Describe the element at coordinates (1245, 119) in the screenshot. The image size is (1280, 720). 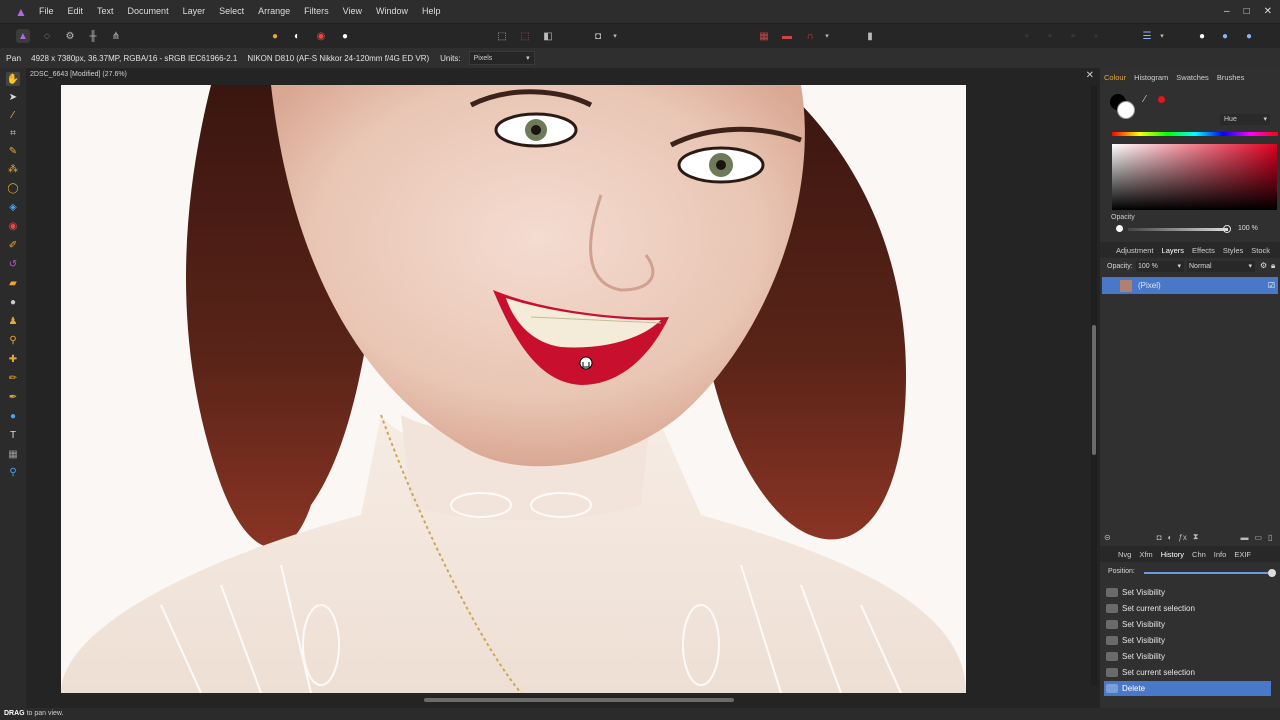
I see `colour-mode-select: Hue ▾` at that location.